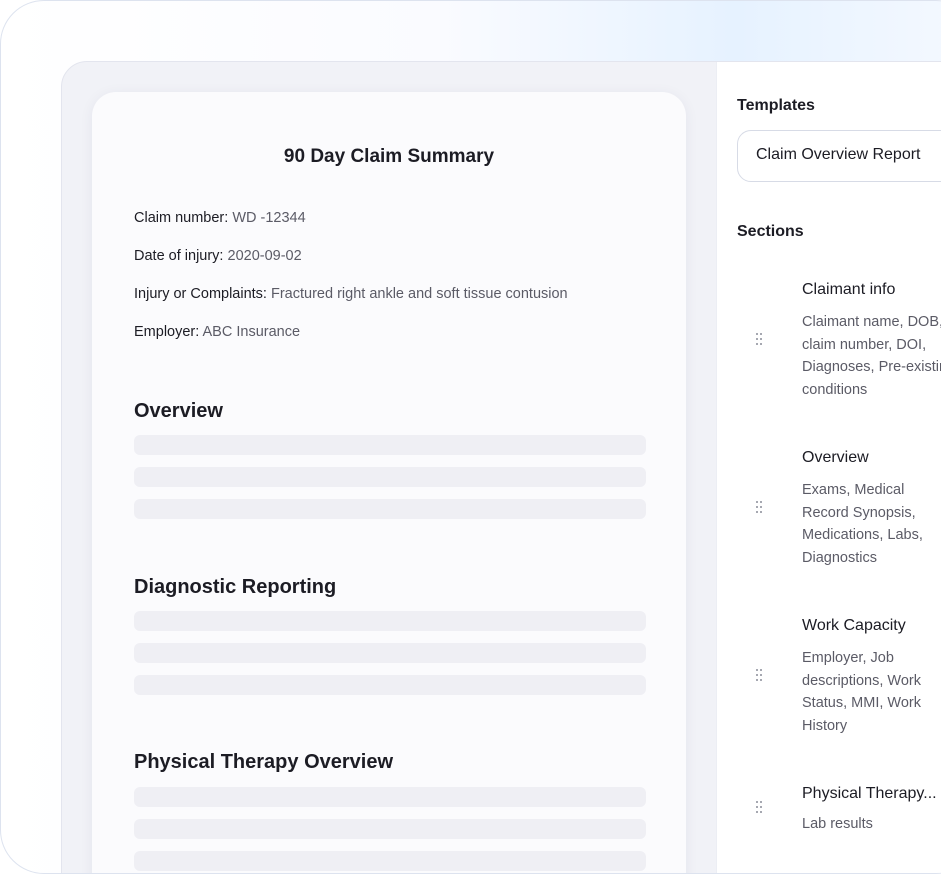 This screenshot has width=941, height=875. What do you see at coordinates (235, 587) in the screenshot?
I see `section-heading-diagnostic-reporting: Diagnostic Reporting` at bounding box center [235, 587].